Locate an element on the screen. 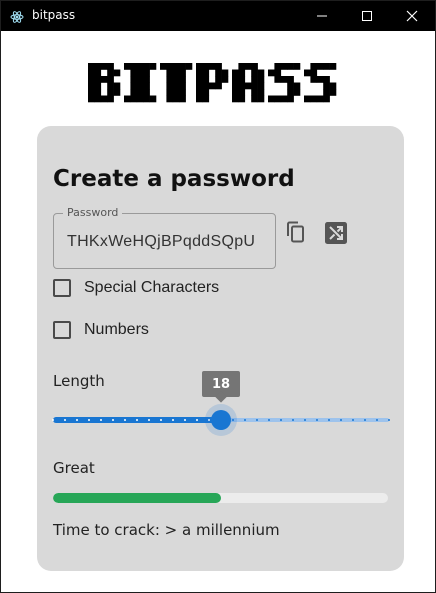 This screenshot has height=593, width=436. maximize-icon is located at coordinates (367, 16).